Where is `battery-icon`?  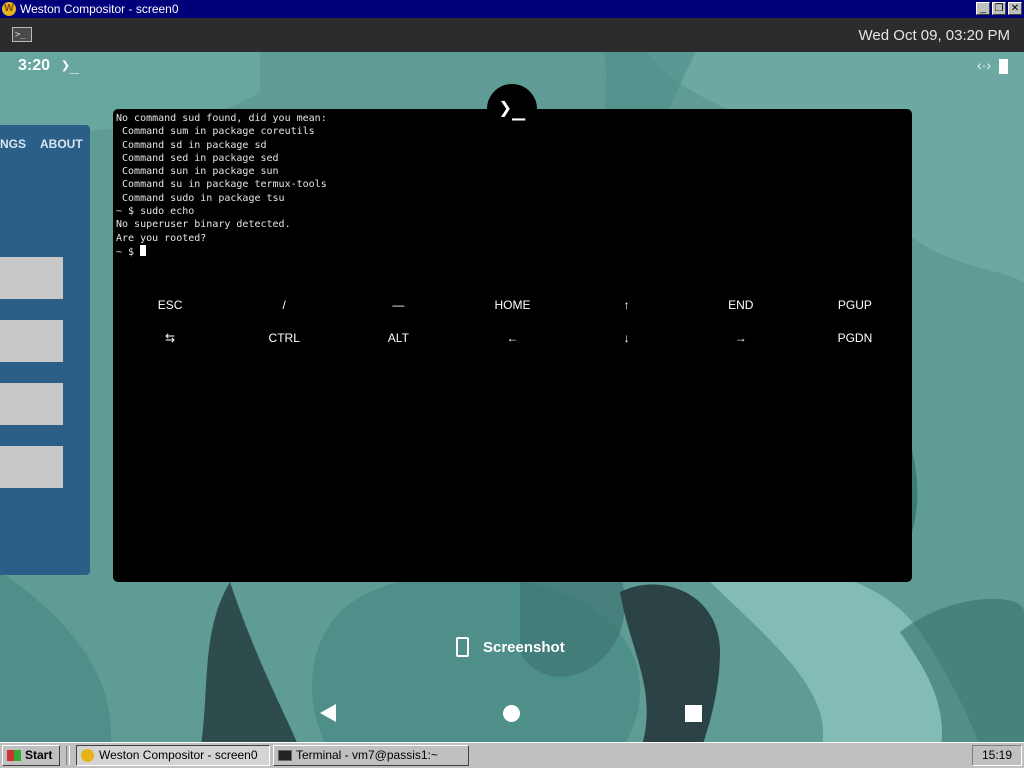 battery-icon is located at coordinates (1003, 66).